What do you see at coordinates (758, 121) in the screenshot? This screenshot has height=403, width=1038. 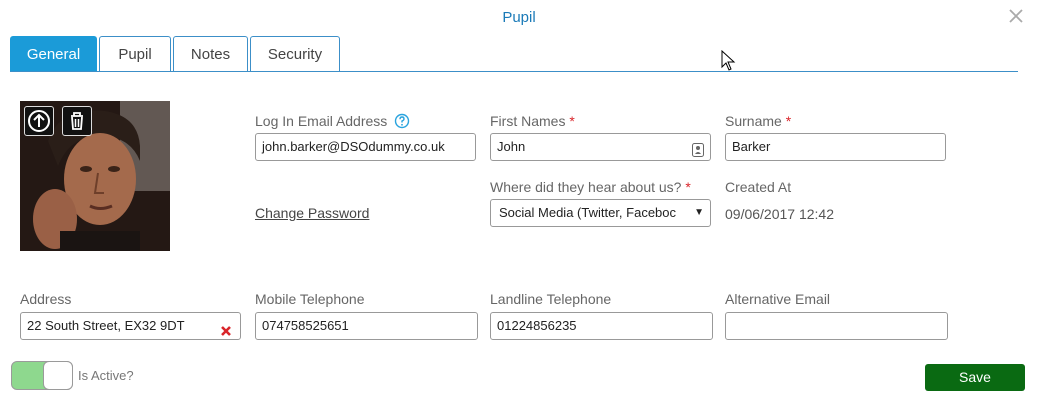 I see `surname-label: Surname *` at bounding box center [758, 121].